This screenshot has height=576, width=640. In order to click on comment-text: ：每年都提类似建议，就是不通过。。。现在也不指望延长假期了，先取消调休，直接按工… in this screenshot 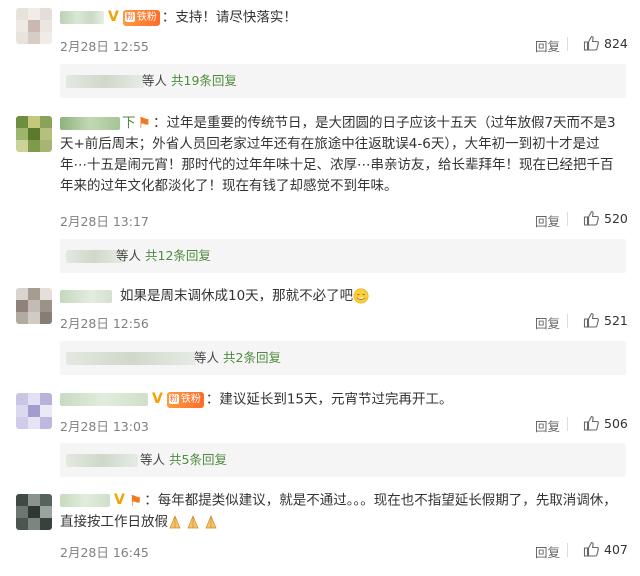, I will do `click(338, 511)`.